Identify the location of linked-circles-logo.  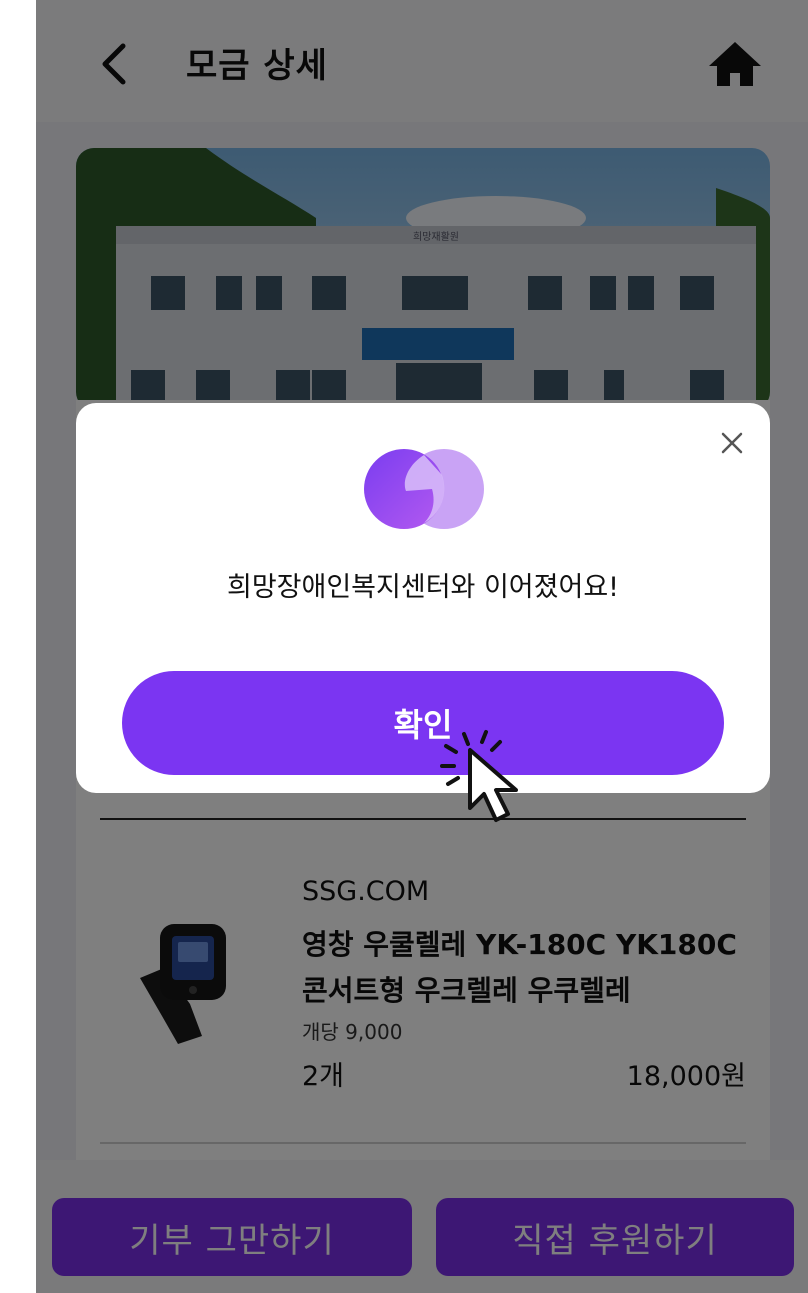
(424, 489).